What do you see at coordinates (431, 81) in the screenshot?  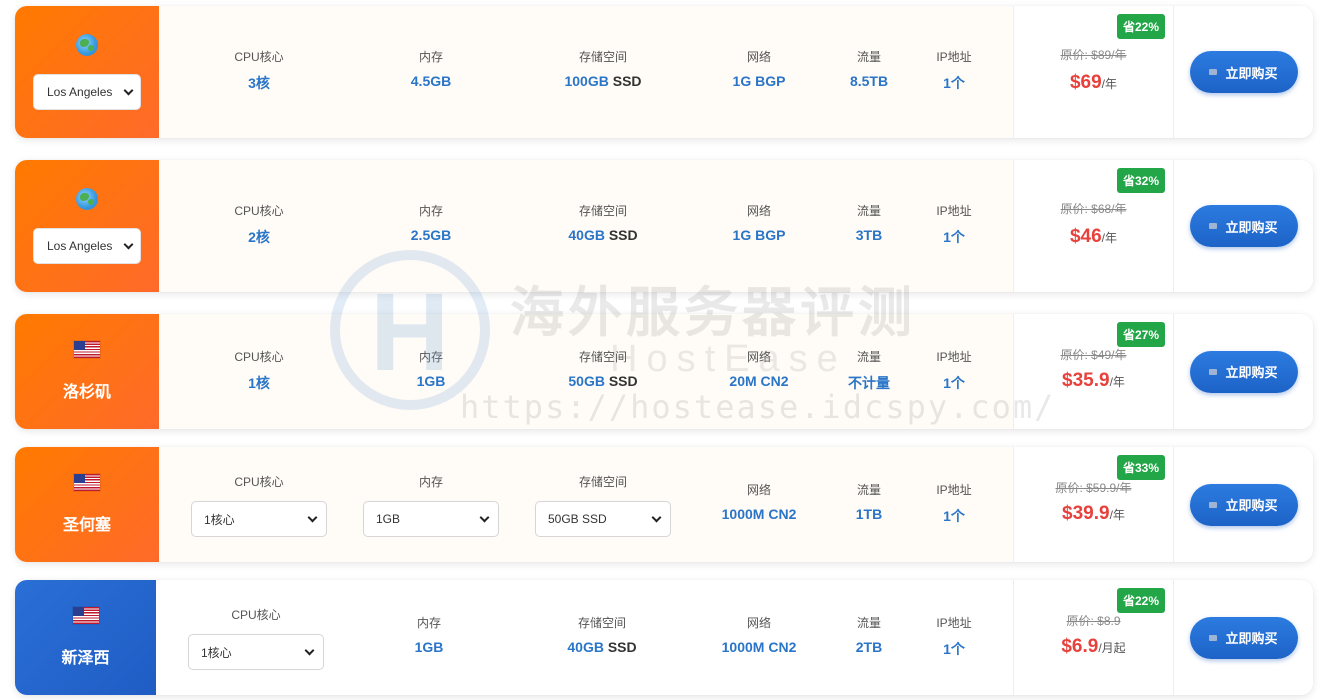 I see `spec-value: 4.5GB` at bounding box center [431, 81].